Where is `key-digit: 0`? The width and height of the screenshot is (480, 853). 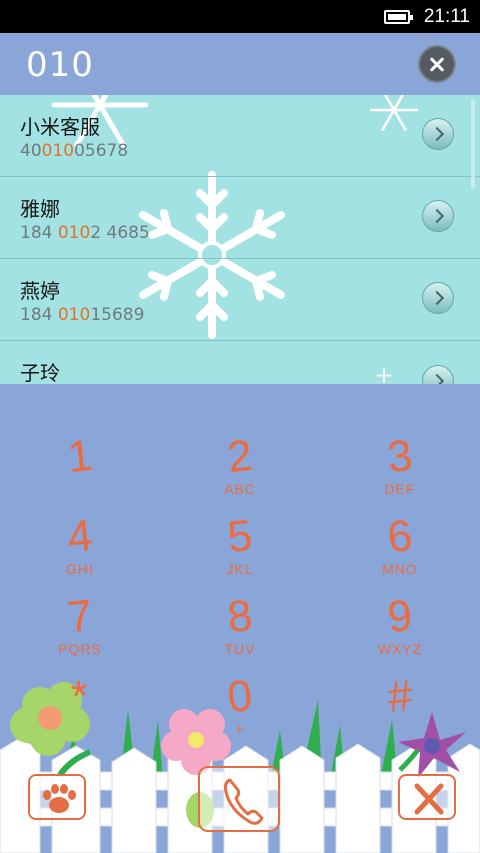
key-digit: 0 is located at coordinates (240, 696).